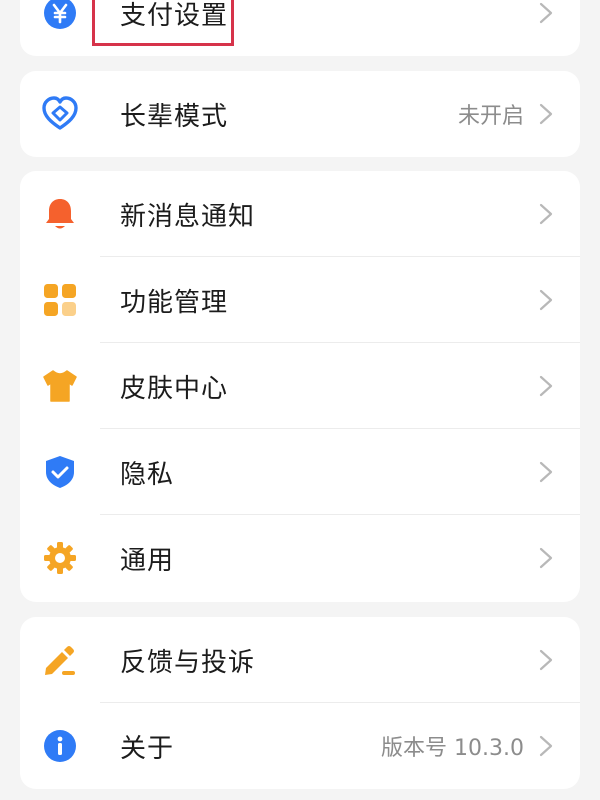 The width and height of the screenshot is (600, 800). What do you see at coordinates (60, 16) in the screenshot?
I see `yuan-icon` at bounding box center [60, 16].